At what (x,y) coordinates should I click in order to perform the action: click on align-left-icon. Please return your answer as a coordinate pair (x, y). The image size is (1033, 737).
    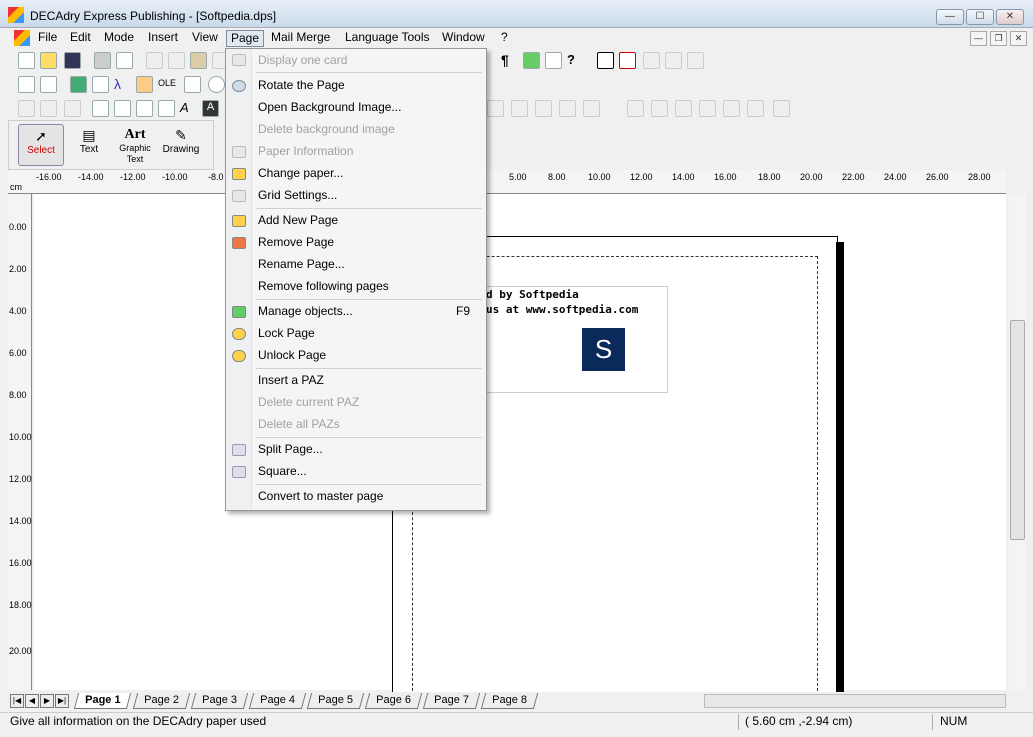
    Looking at the image, I should click on (495, 108).